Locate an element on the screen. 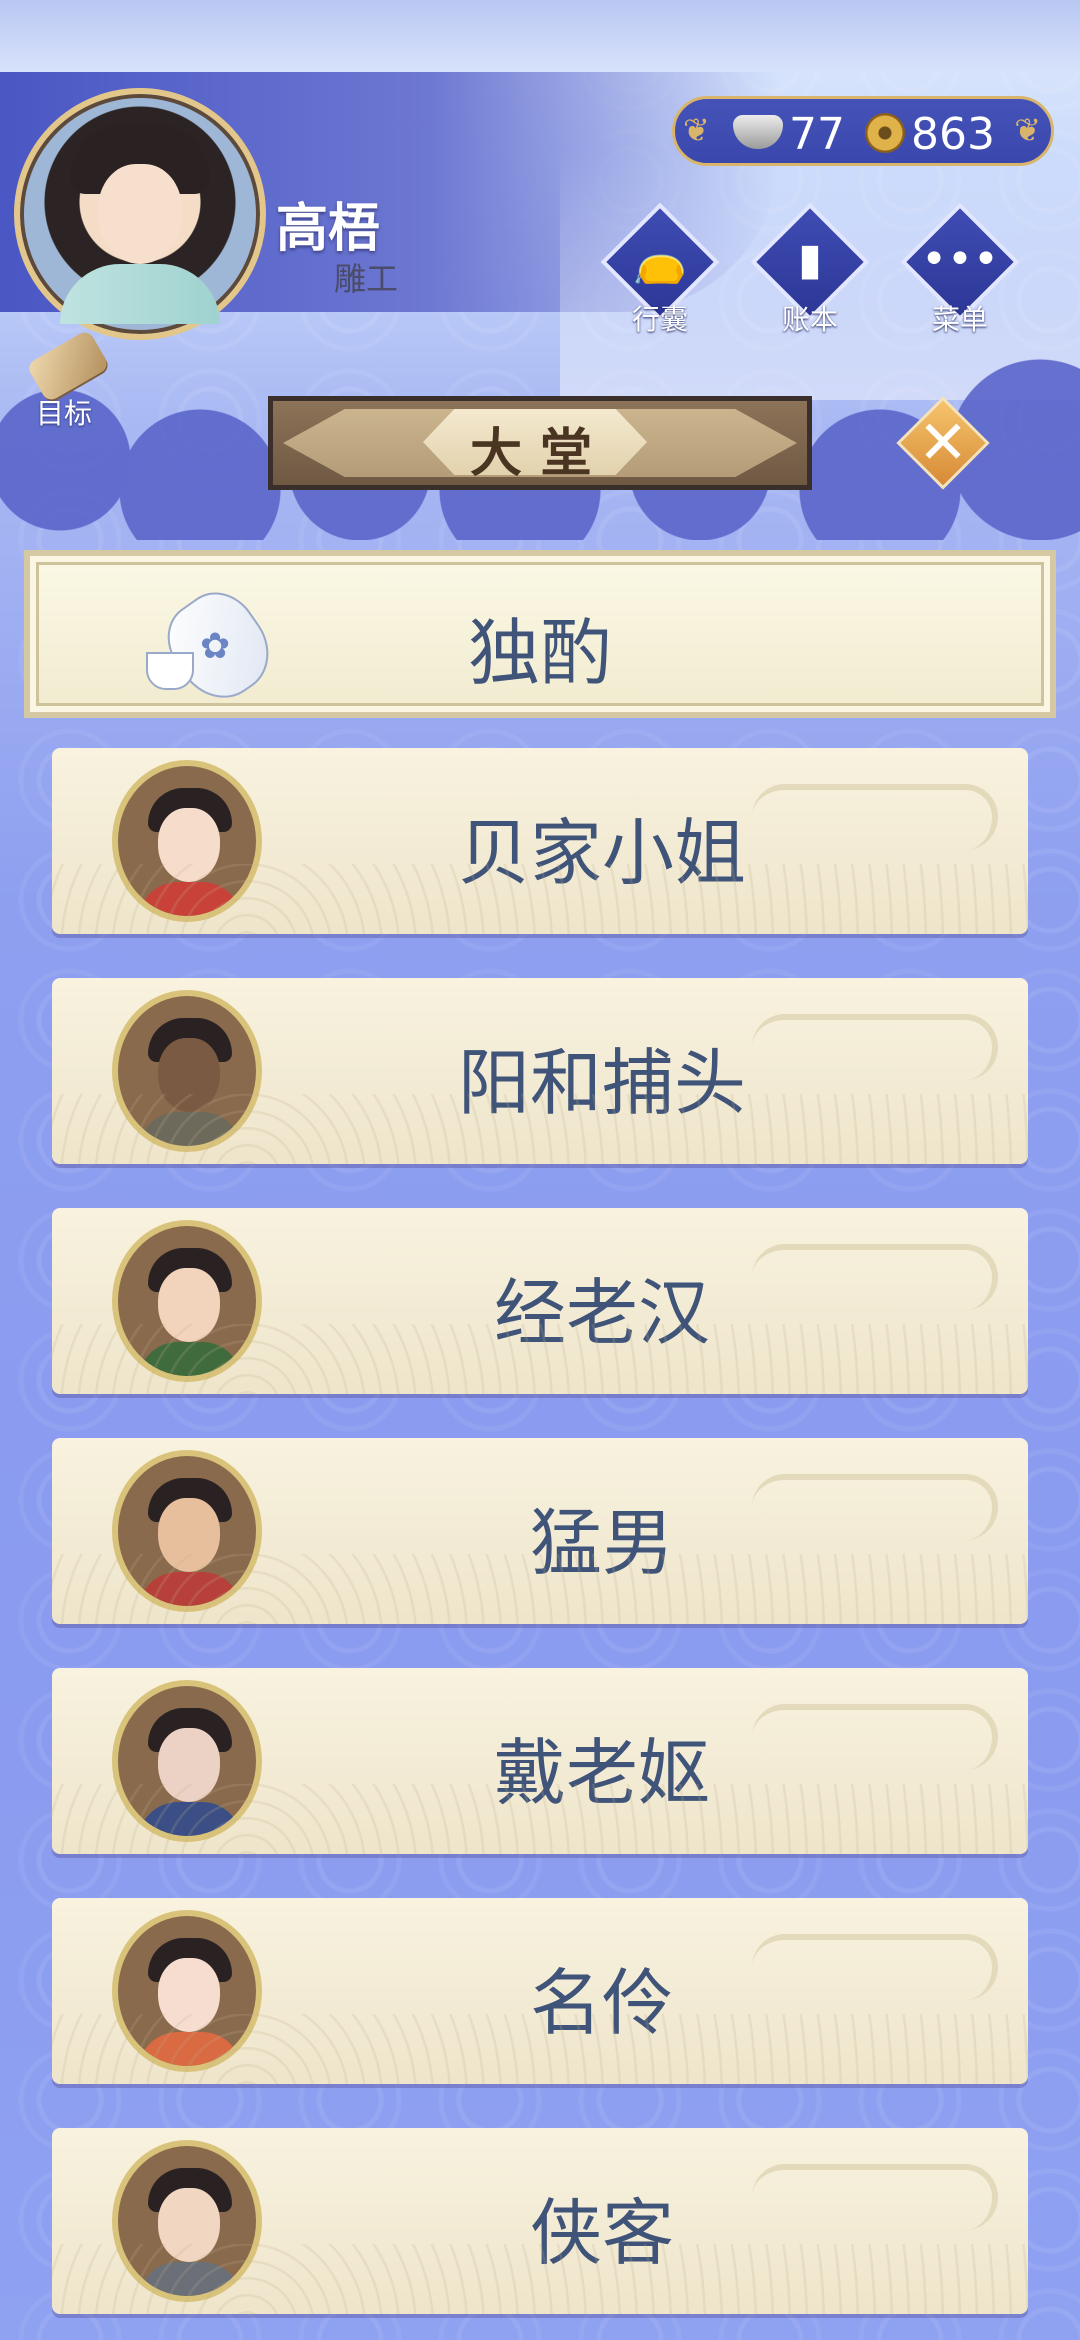 The height and width of the screenshot is (2340, 1080). goal-label: 目标 is located at coordinates (64, 413).